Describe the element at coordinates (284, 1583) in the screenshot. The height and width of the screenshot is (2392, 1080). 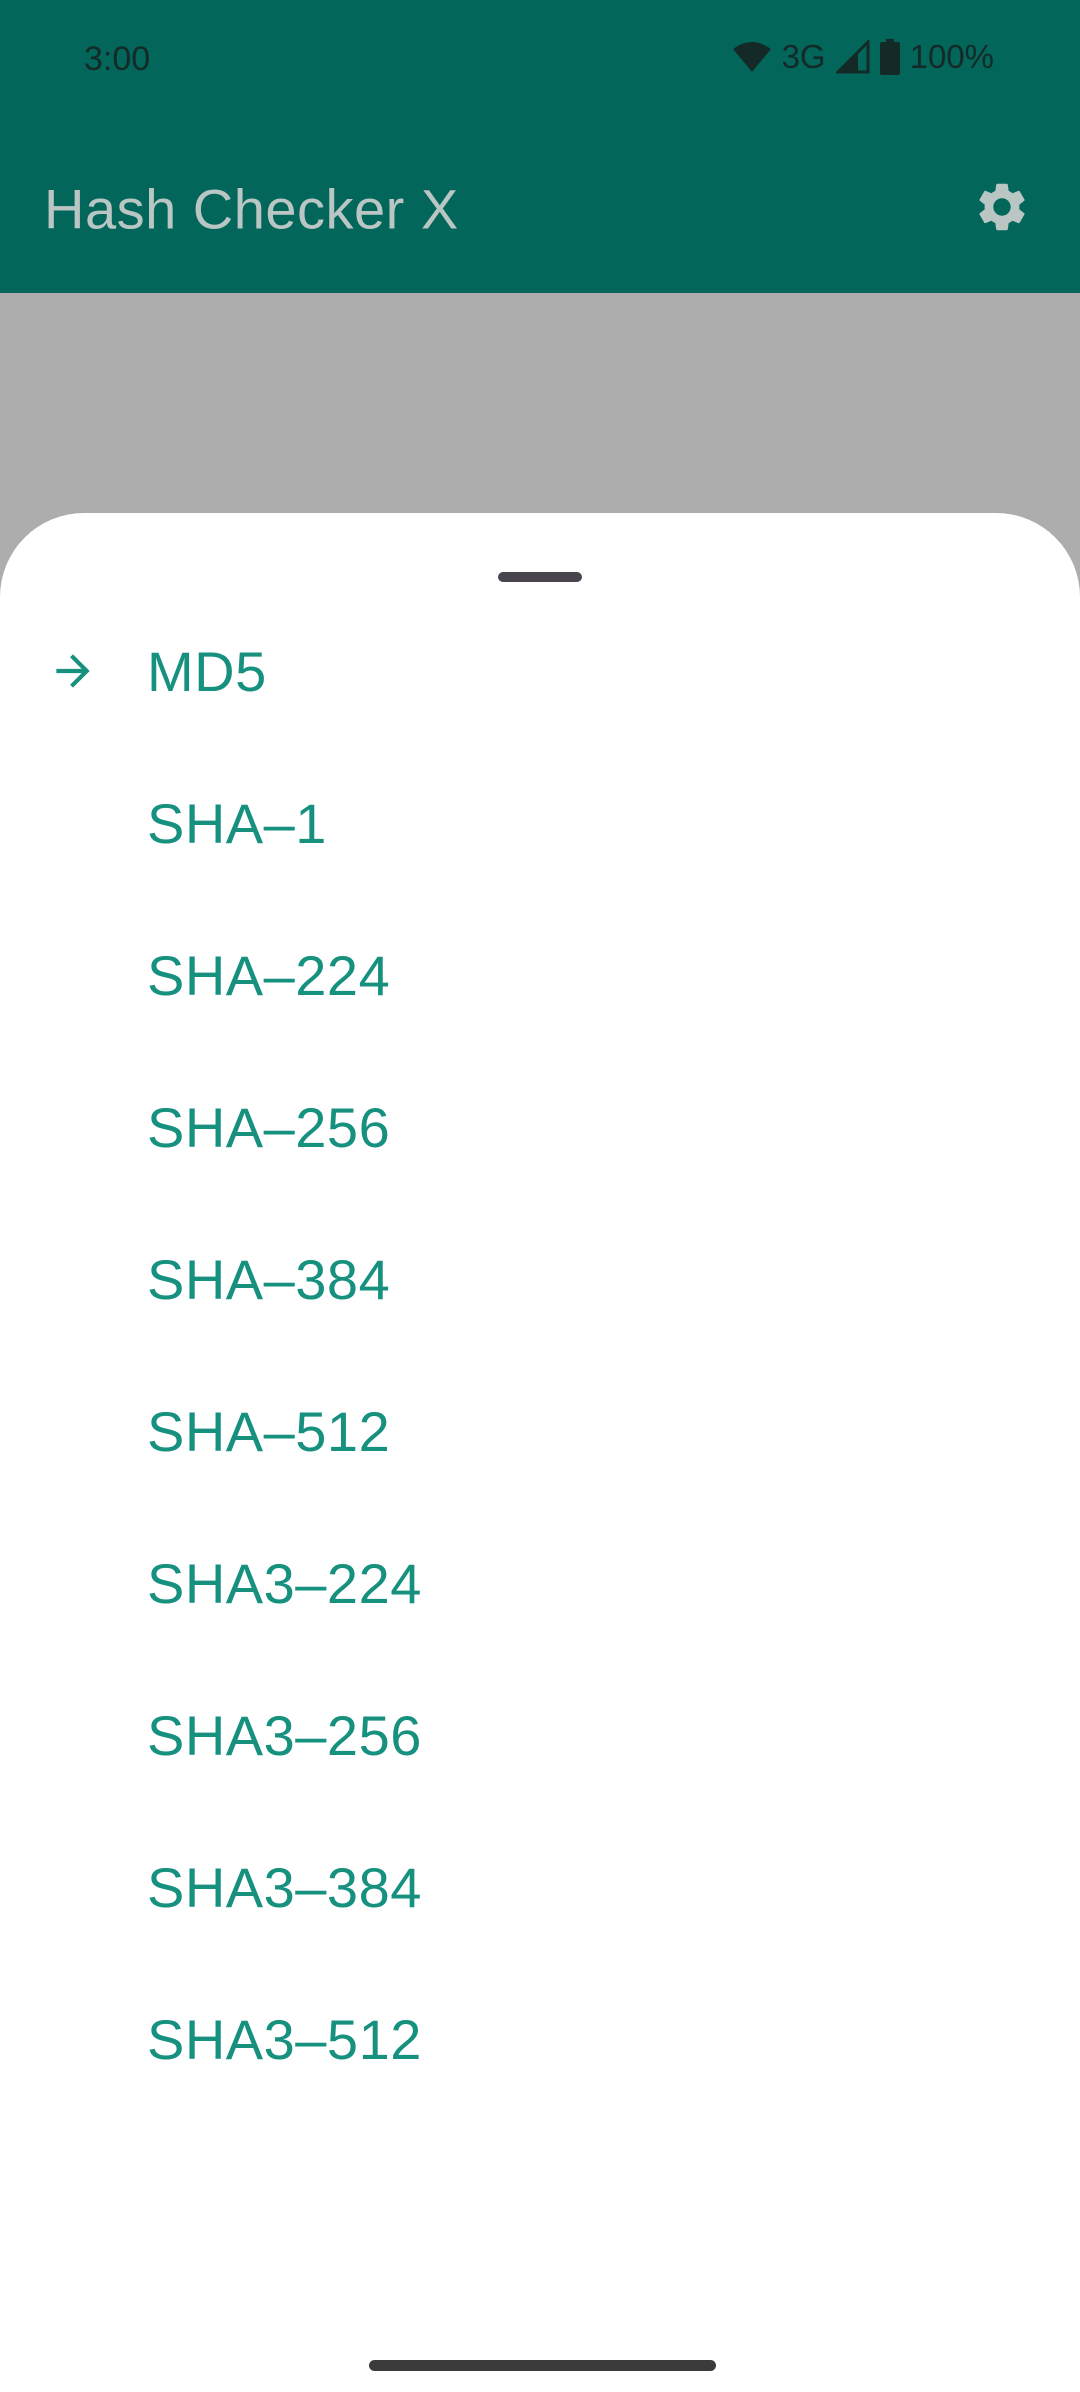
I see `hash-option-label: SHA3–224` at that location.